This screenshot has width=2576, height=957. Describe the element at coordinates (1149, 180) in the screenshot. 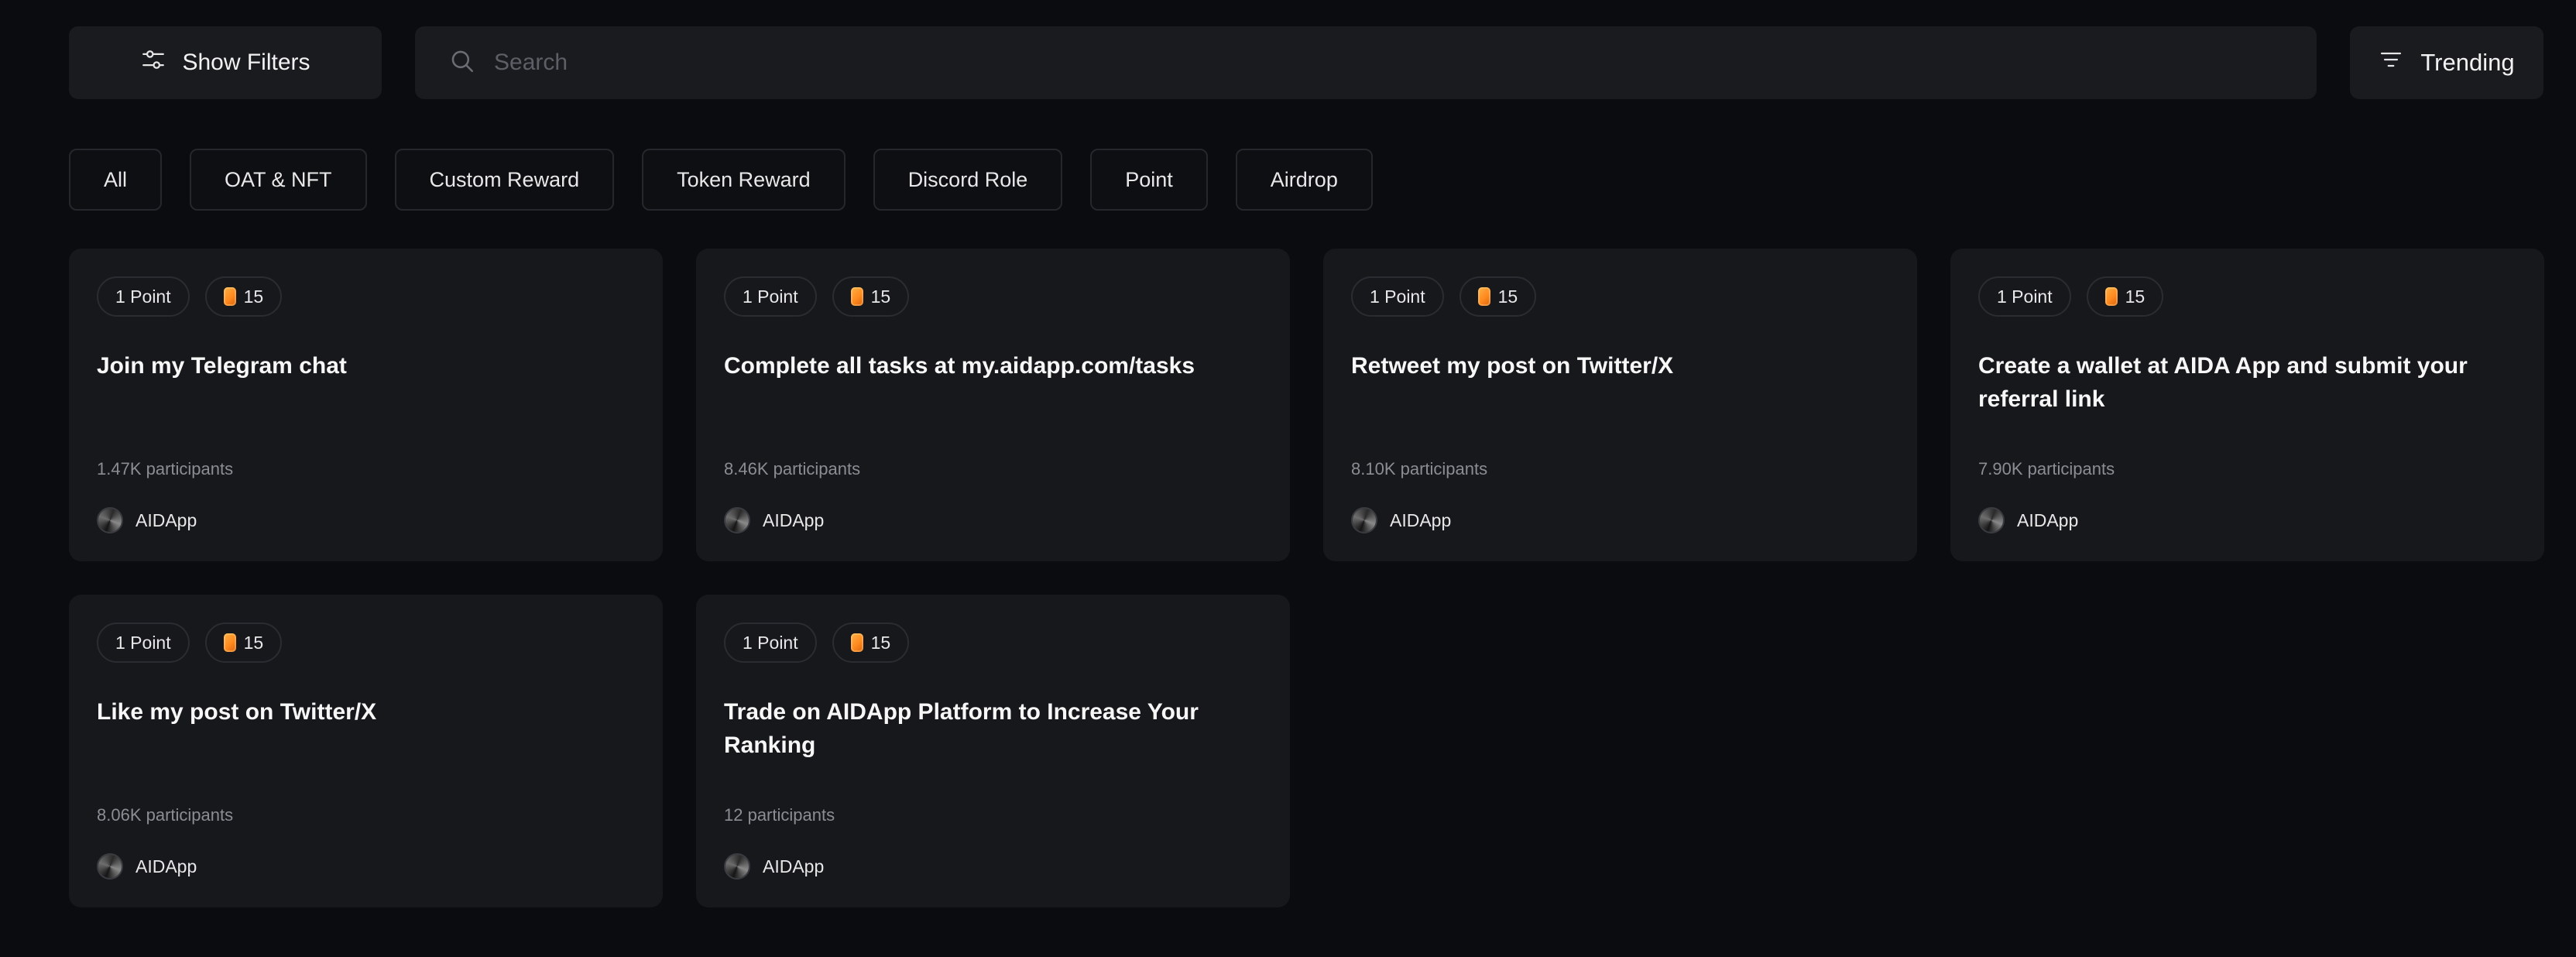

I see `category-chip-point: Point` at that location.